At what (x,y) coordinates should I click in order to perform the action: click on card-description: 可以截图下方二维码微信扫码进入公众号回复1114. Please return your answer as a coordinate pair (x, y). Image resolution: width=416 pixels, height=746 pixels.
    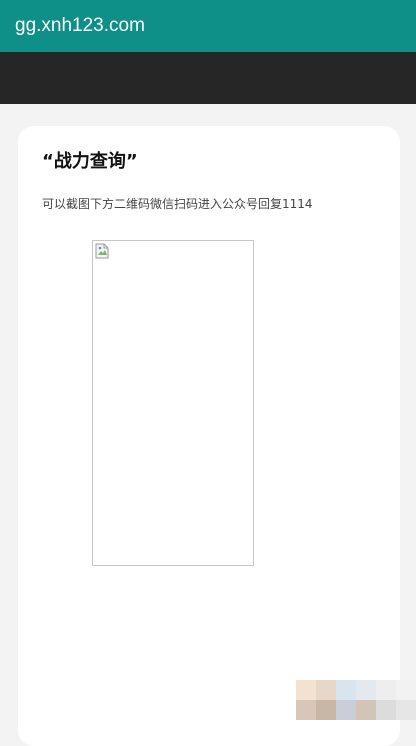
    Looking at the image, I should click on (177, 204).